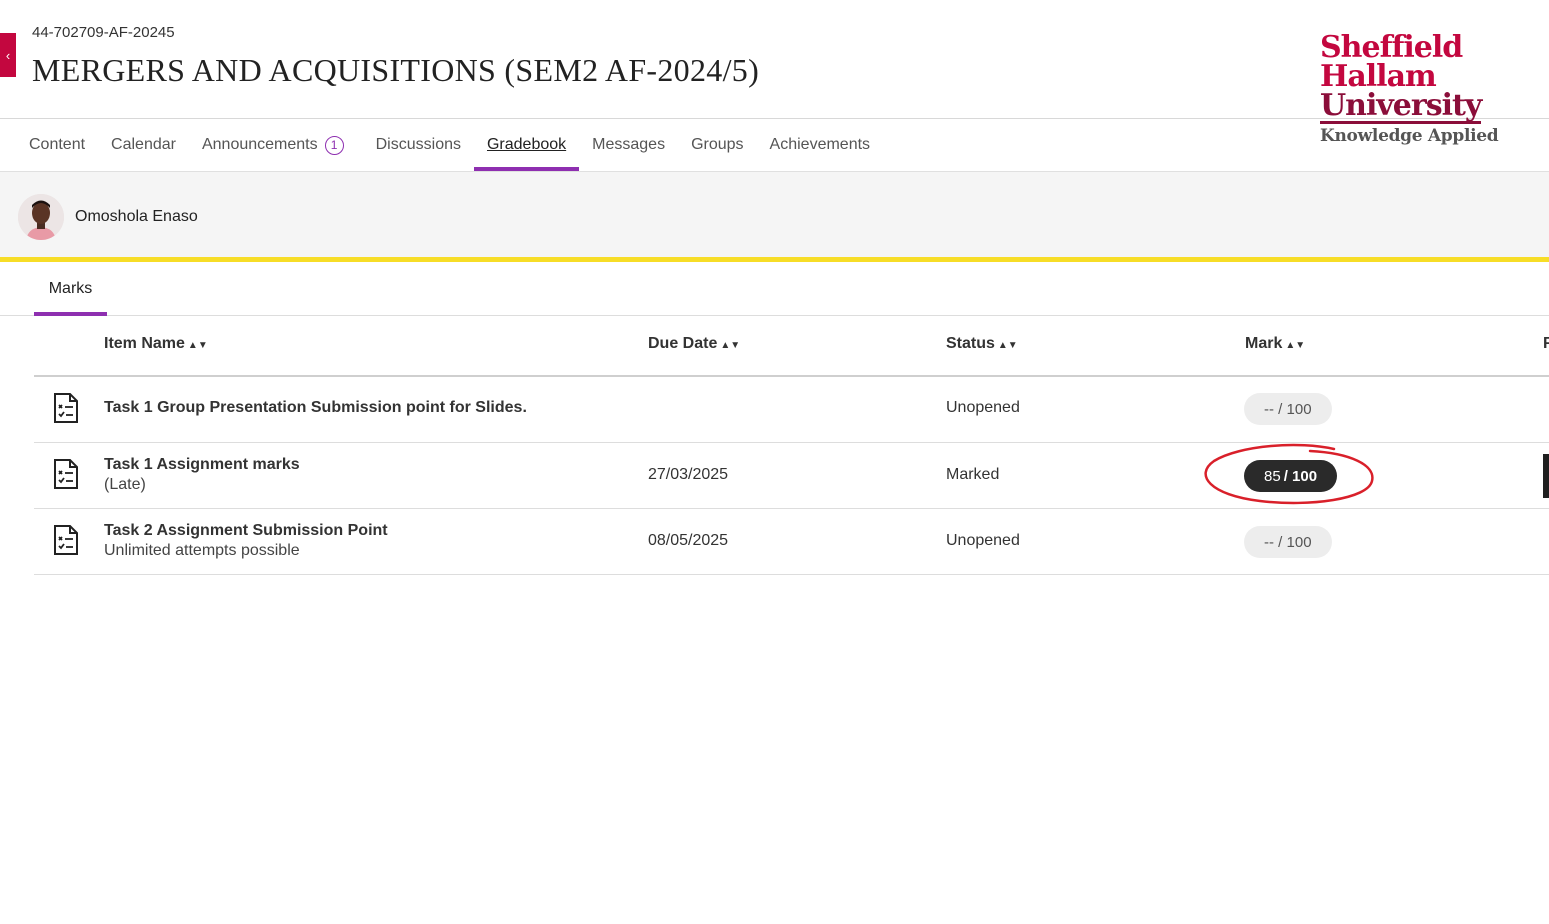 Image resolution: width=1549 pixels, height=924 pixels. I want to click on item-name-link: Task 2 Assignment Submission Point, so click(246, 531).